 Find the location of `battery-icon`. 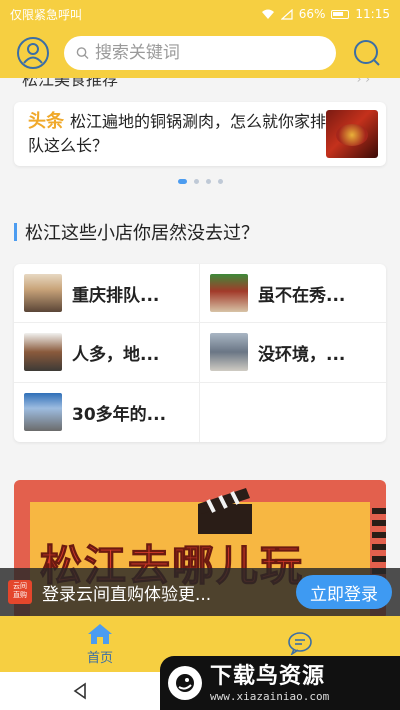

battery-icon is located at coordinates (340, 14).